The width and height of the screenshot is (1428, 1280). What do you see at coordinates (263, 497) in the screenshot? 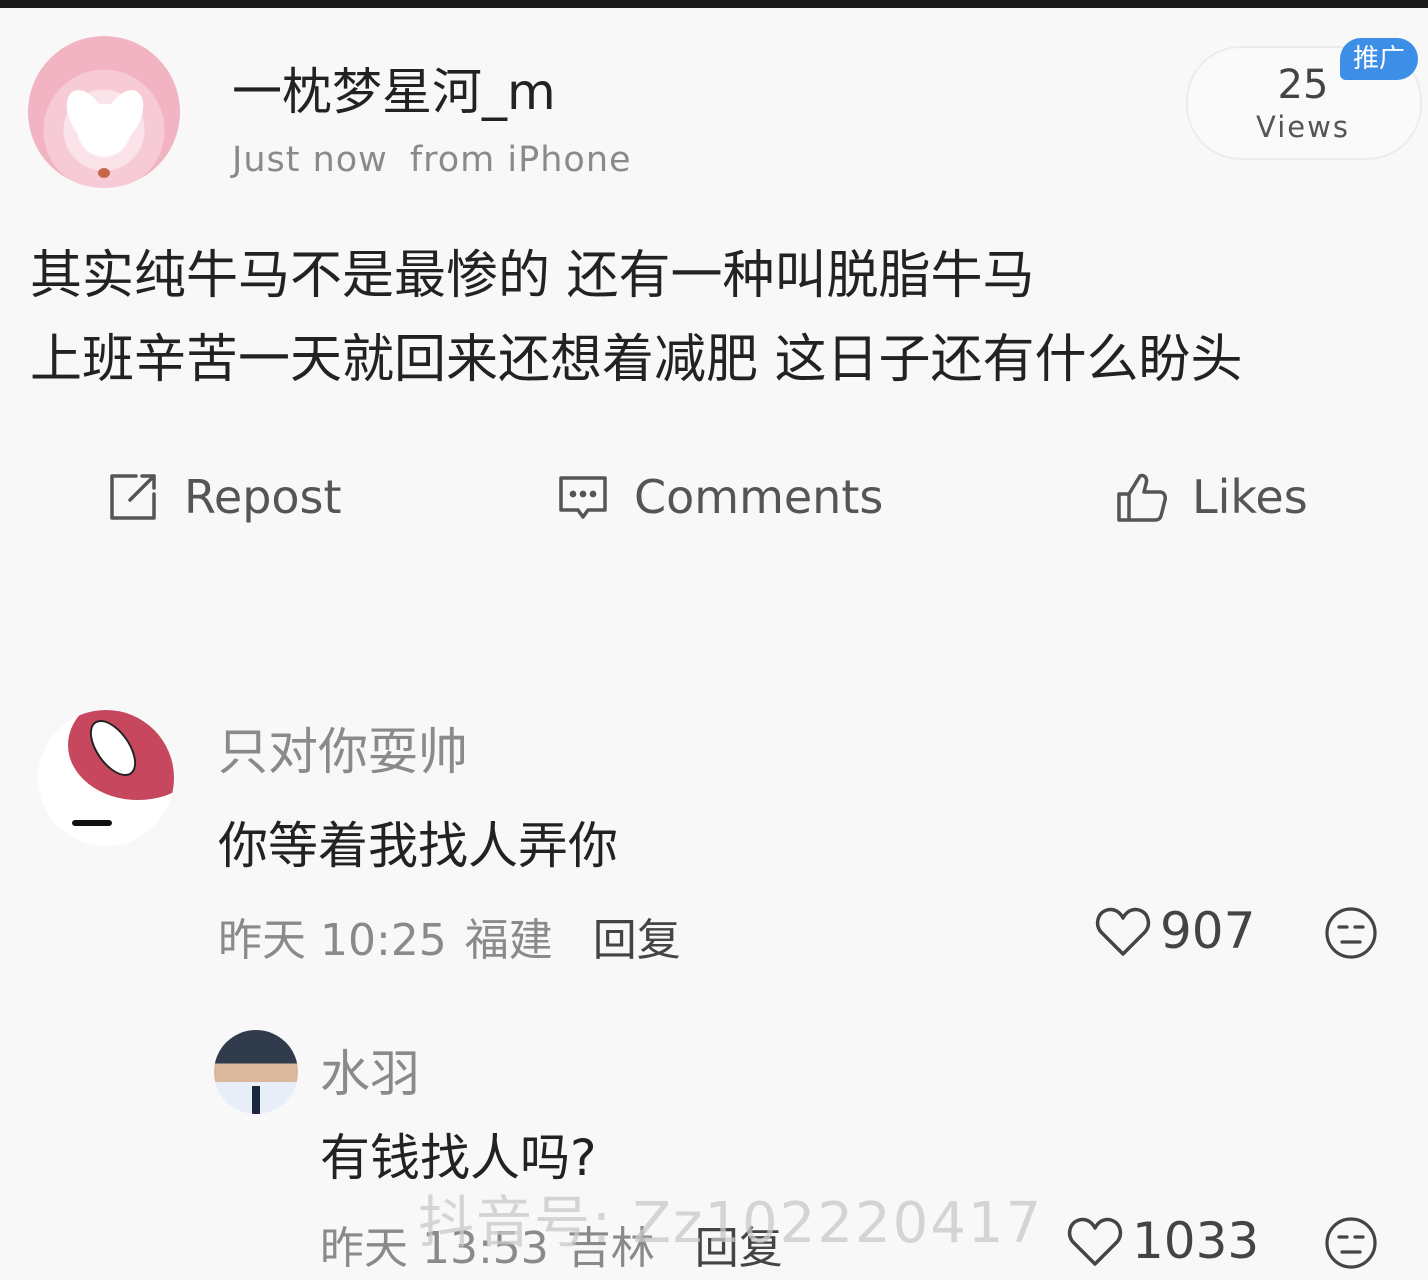
I see `repost-label: Repost` at bounding box center [263, 497].